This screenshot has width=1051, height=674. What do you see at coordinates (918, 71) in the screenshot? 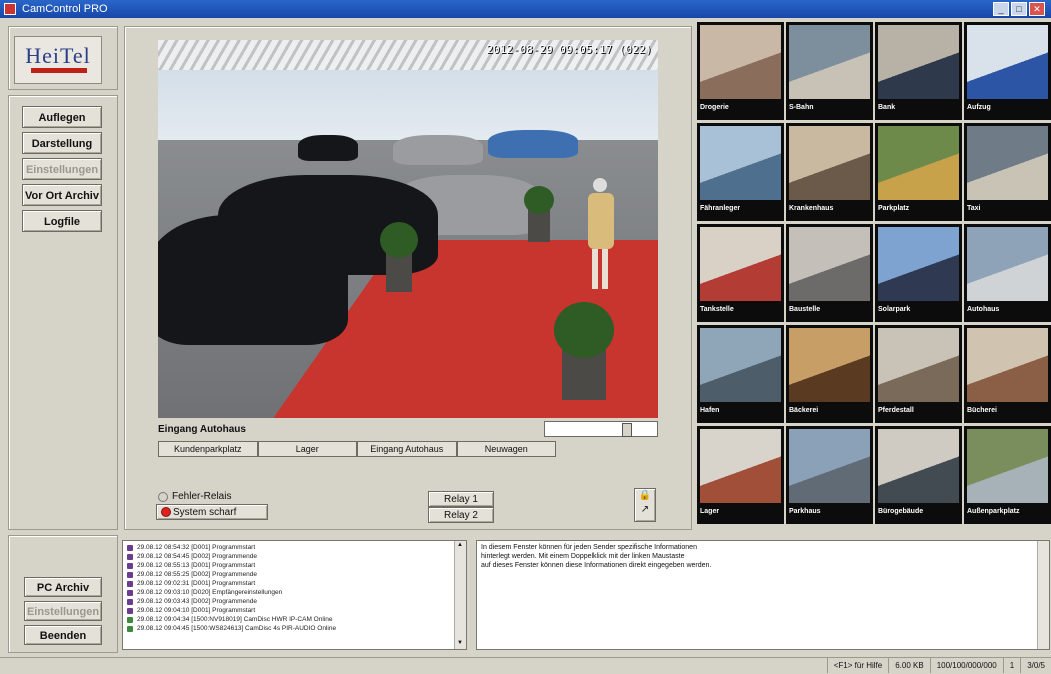
I see `camera-thumbnail: Bank` at bounding box center [918, 71].